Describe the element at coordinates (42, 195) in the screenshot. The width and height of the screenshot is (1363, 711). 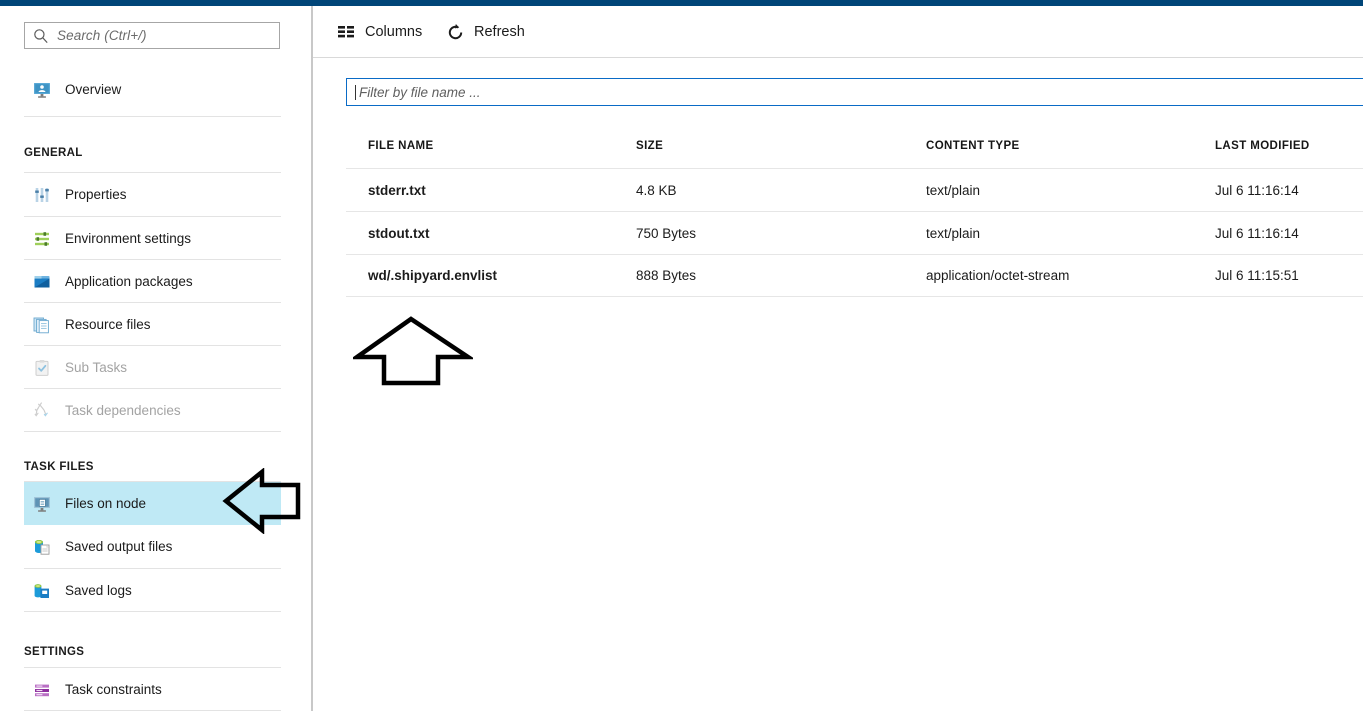
I see `sliders-icon` at that location.